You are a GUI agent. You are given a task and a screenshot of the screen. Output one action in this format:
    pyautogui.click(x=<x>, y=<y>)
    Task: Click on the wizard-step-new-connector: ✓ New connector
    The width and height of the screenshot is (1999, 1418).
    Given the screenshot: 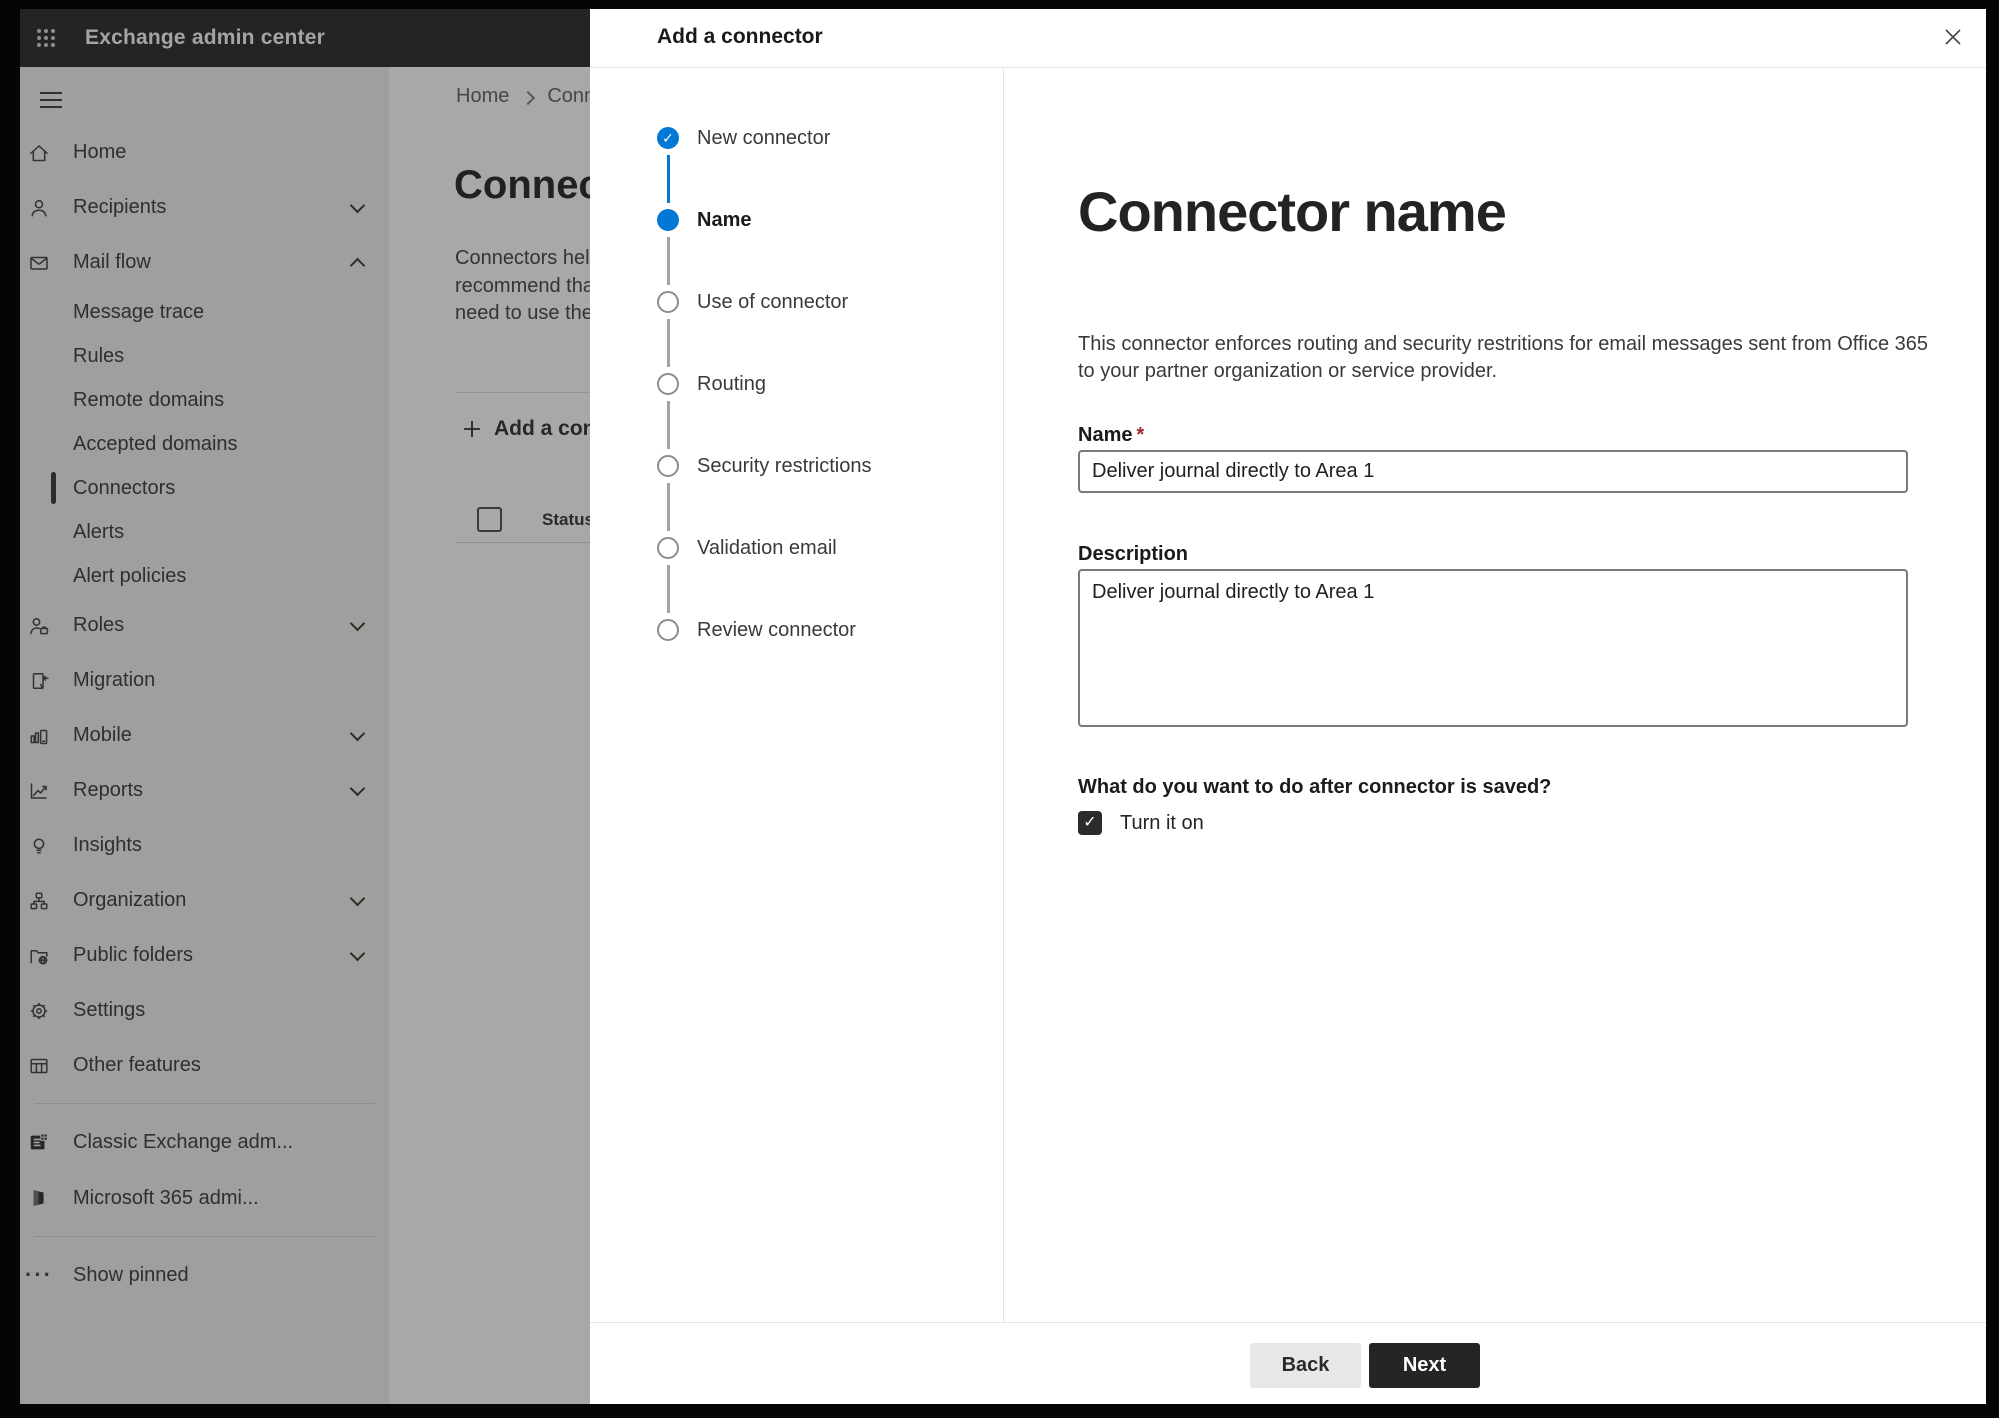 What is the action you would take?
    pyautogui.click(x=796, y=150)
    